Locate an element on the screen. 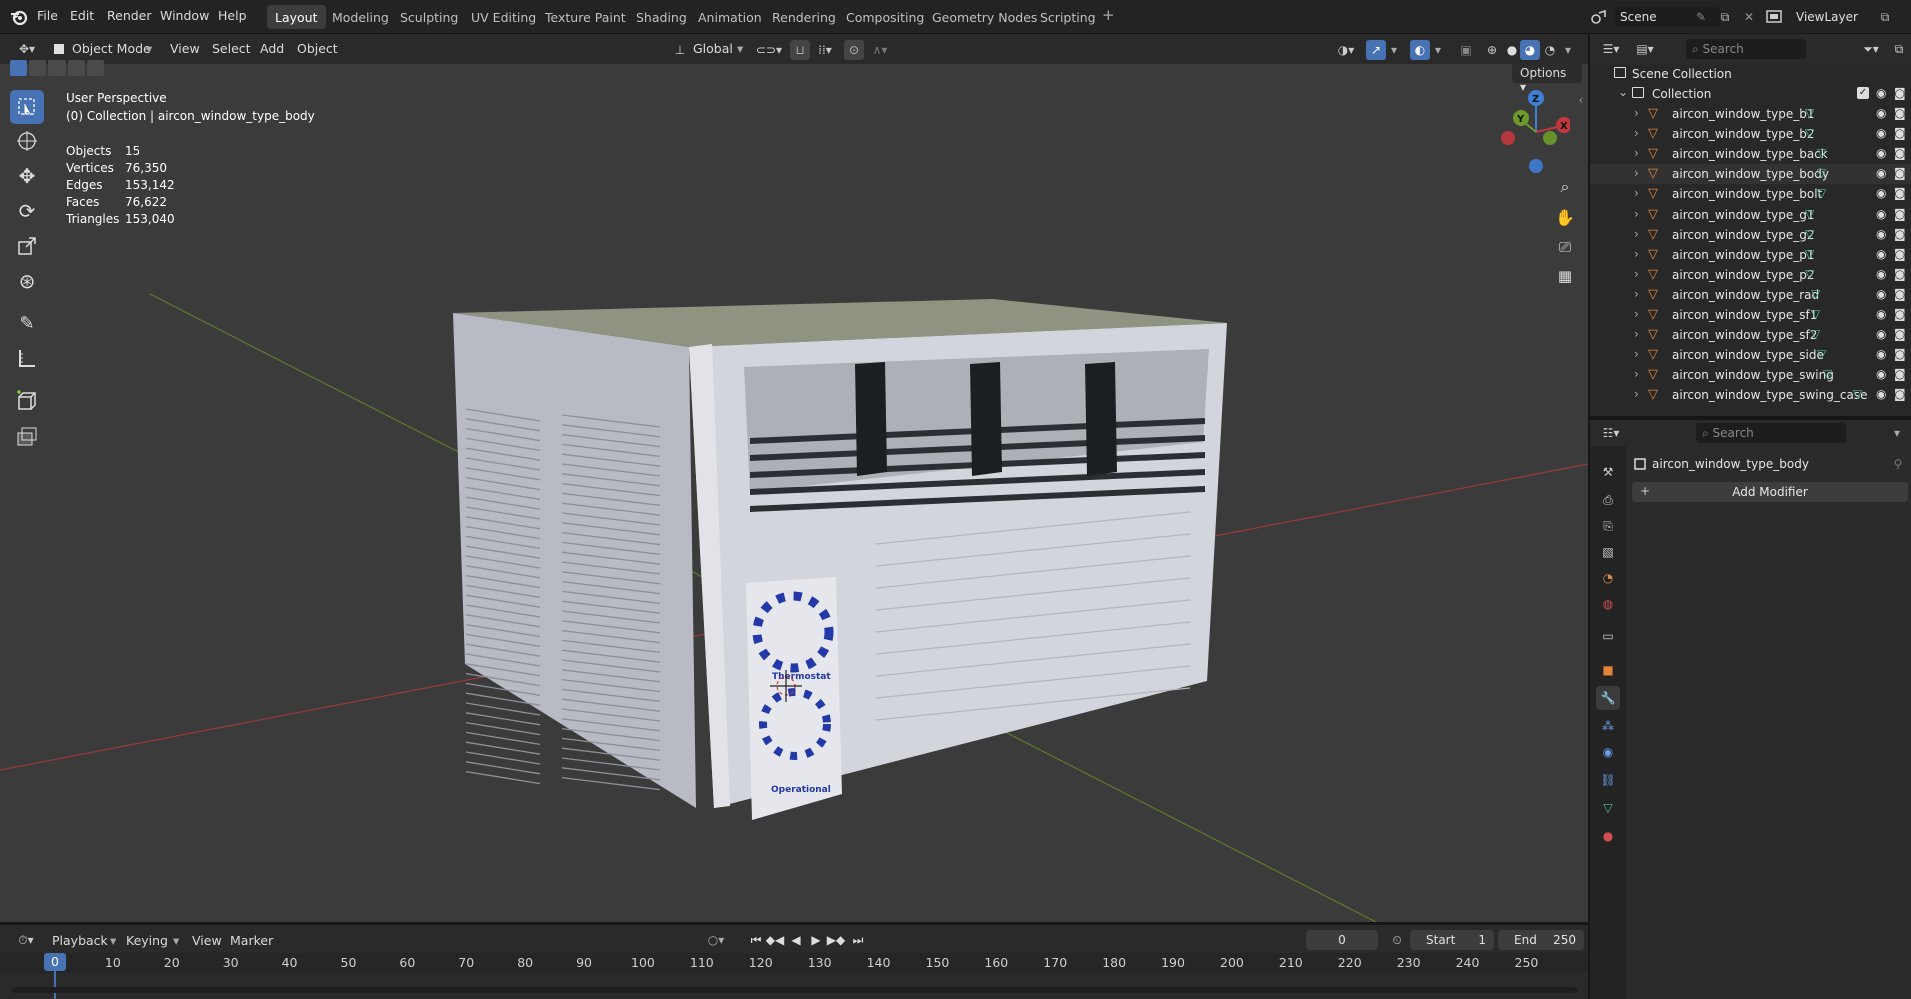 This screenshot has height=999, width=1911. current-frame-field: 0 is located at coordinates (1342, 940).